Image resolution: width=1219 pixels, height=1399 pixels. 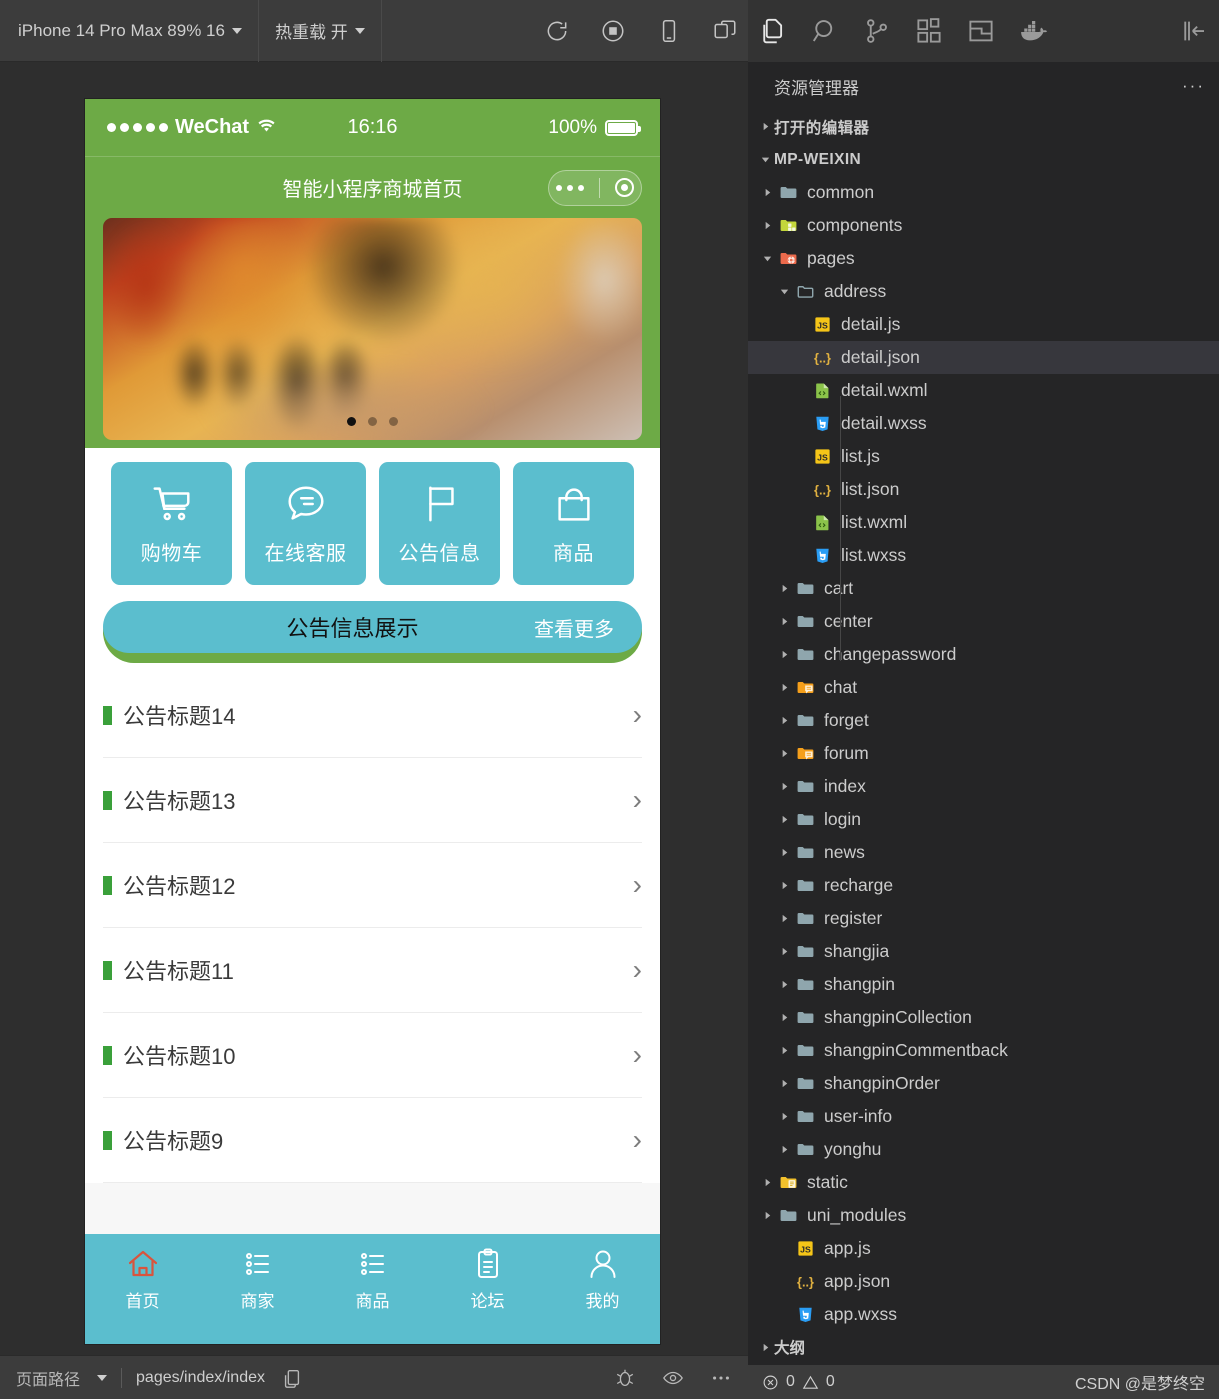 I want to click on collapse-panel-icon, so click(x=1194, y=31).